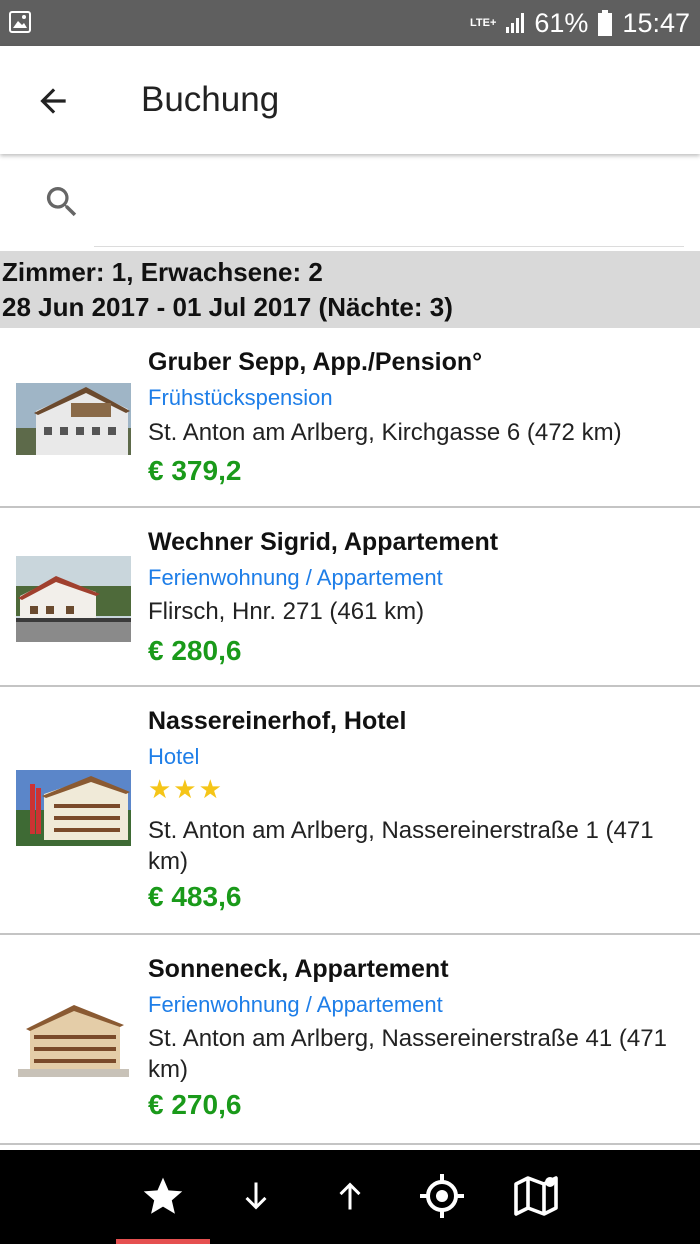 The image size is (700, 1244). I want to click on listing-price: € 280,6, so click(195, 650).